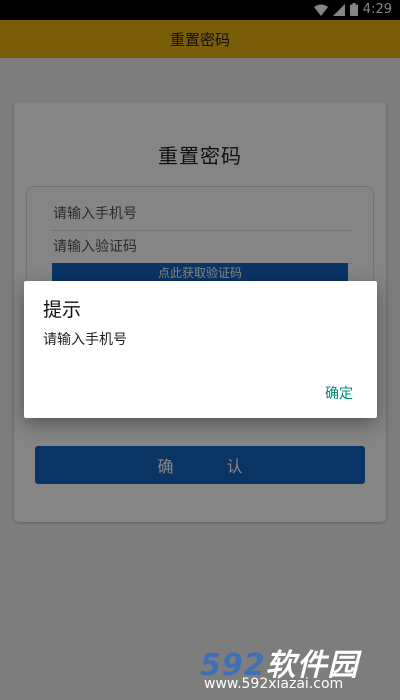  Describe the element at coordinates (62, 310) in the screenshot. I see `dialog-title: 提示` at that location.